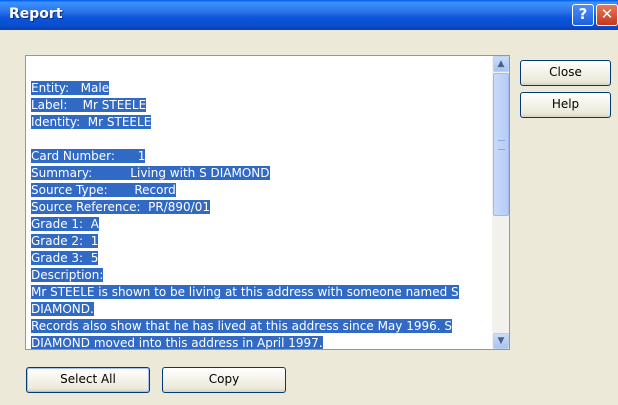 This screenshot has height=405, width=618. Describe the element at coordinates (65, 258) in the screenshot. I see `report-line: Grade 3: 5` at that location.